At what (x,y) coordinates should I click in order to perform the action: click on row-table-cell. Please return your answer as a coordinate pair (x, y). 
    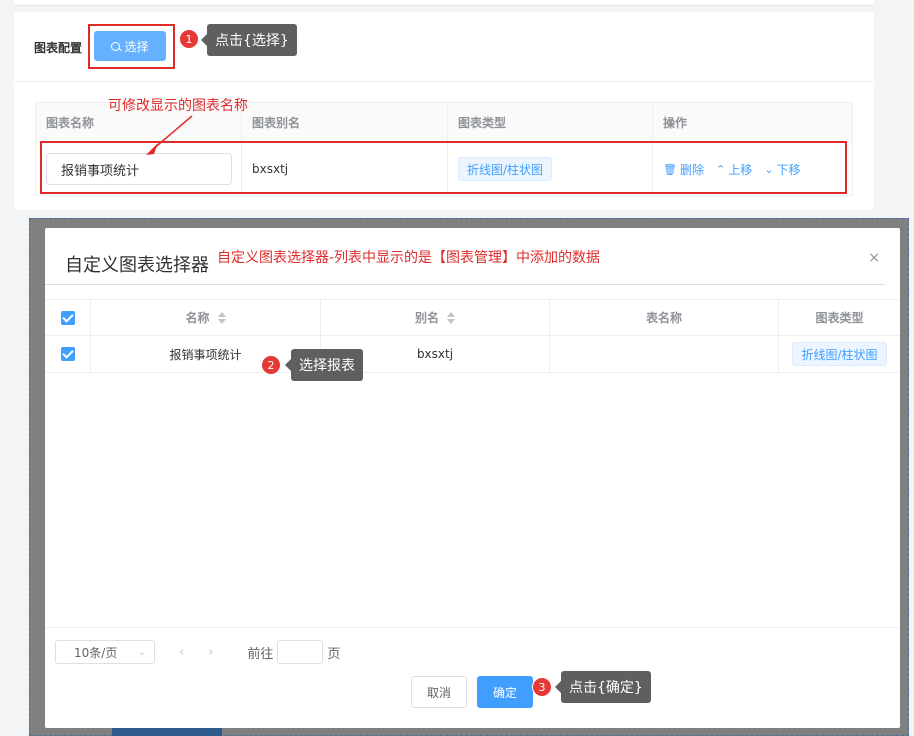
    Looking at the image, I should click on (664, 354).